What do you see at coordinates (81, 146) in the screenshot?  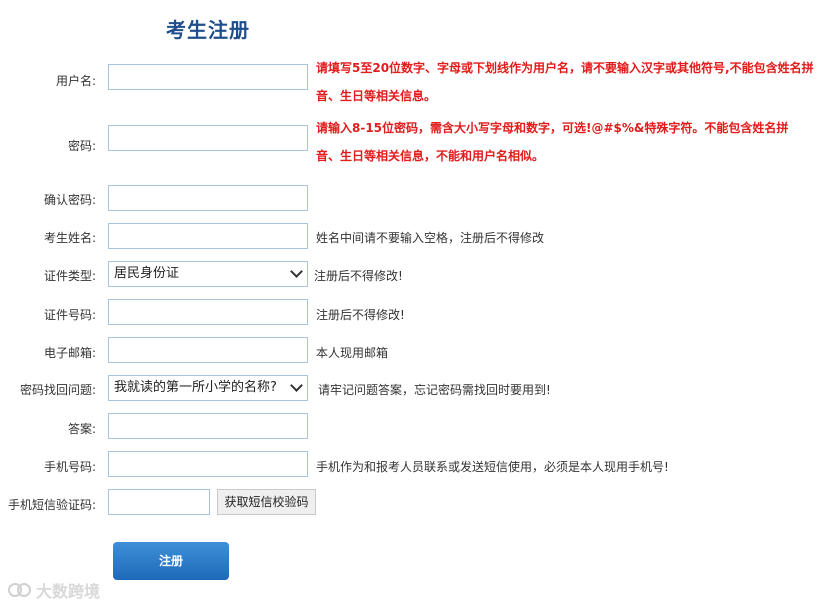 I see `password-label: 密码:` at bounding box center [81, 146].